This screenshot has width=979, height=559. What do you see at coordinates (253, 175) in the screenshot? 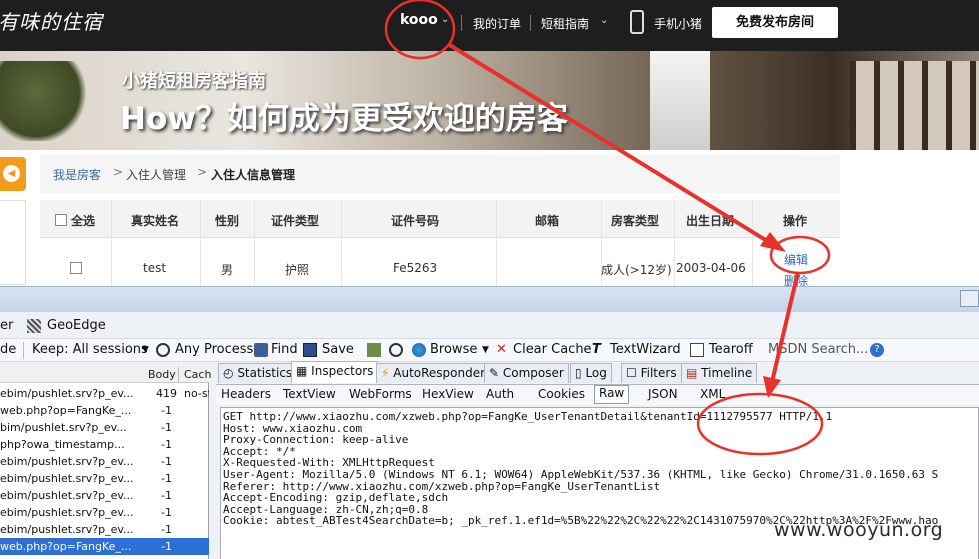
I see `breadcrumb-current: 入住人信息管理` at bounding box center [253, 175].